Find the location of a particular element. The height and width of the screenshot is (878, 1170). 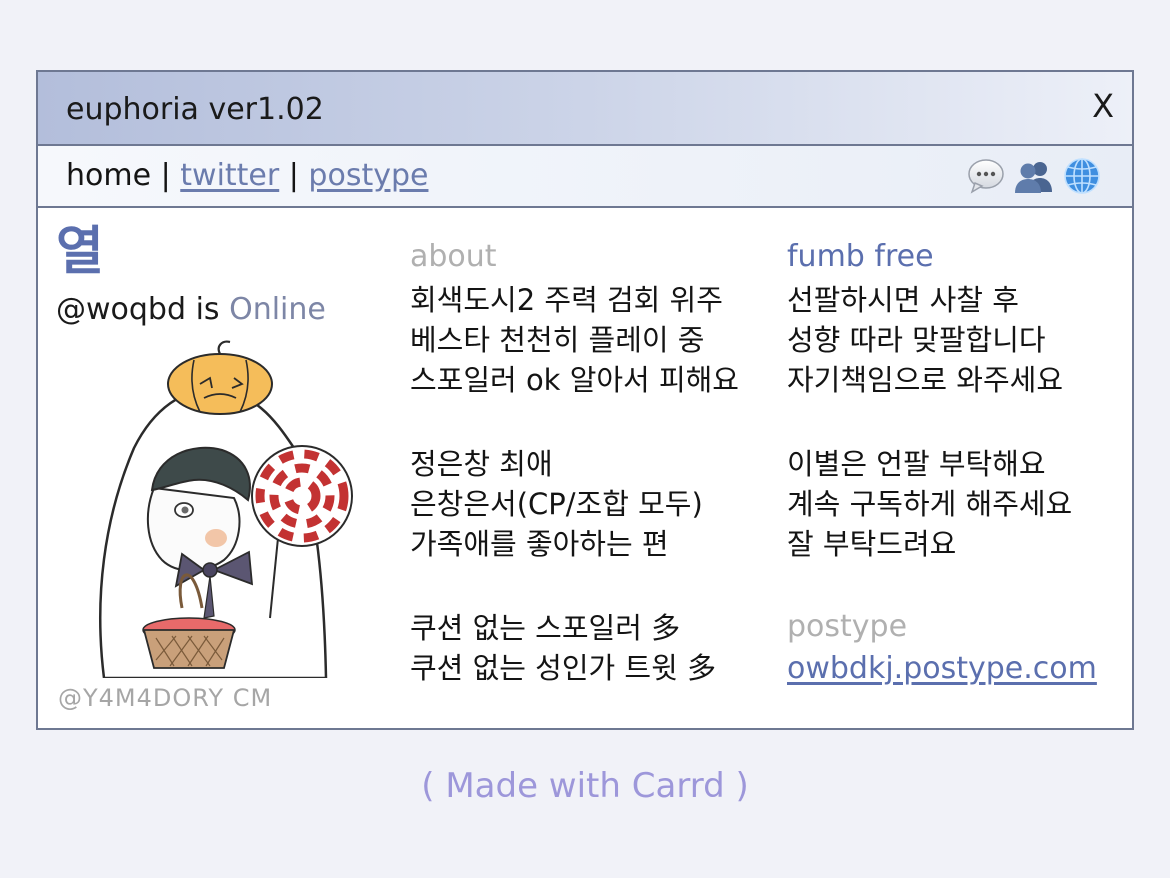

about-line: 베스타 천천히 플레이 중 is located at coordinates (557, 340).